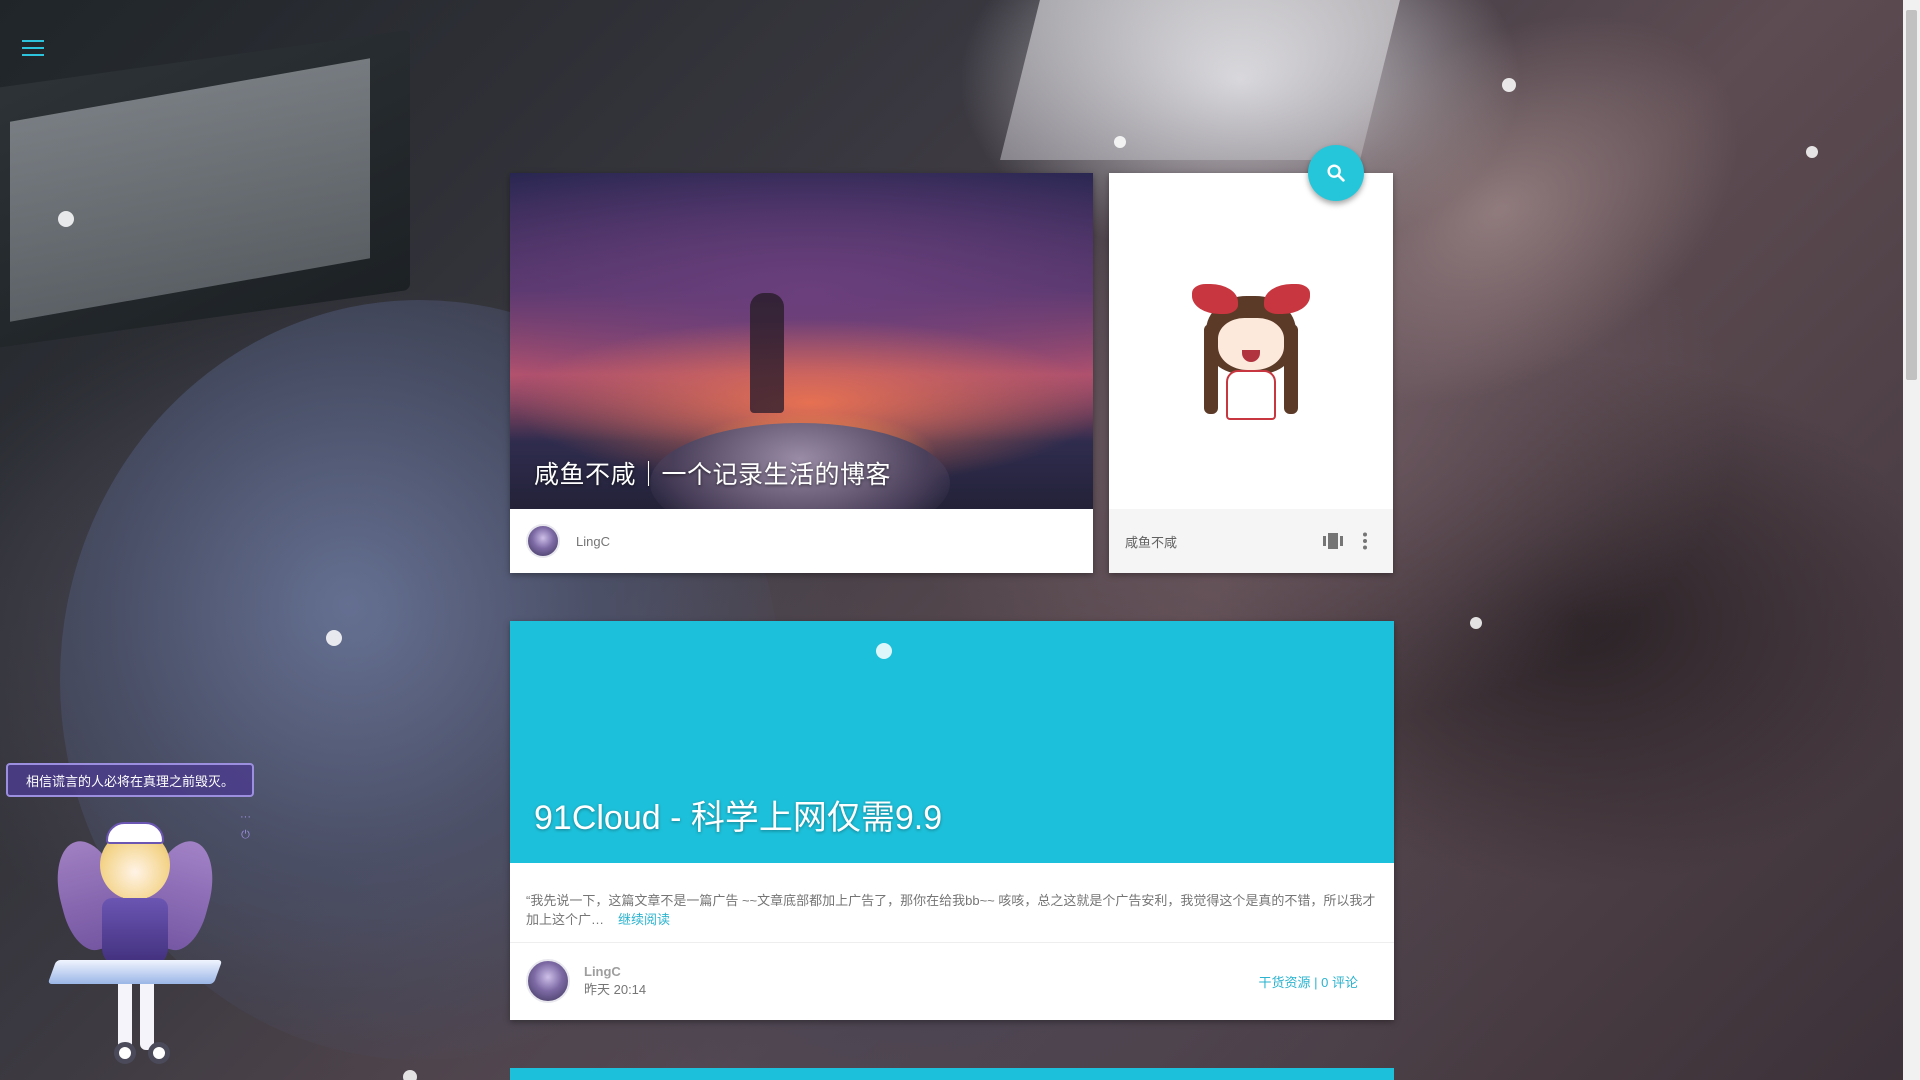 The width and height of the screenshot is (1920, 1080). I want to click on post-author: LingC, so click(602, 971).